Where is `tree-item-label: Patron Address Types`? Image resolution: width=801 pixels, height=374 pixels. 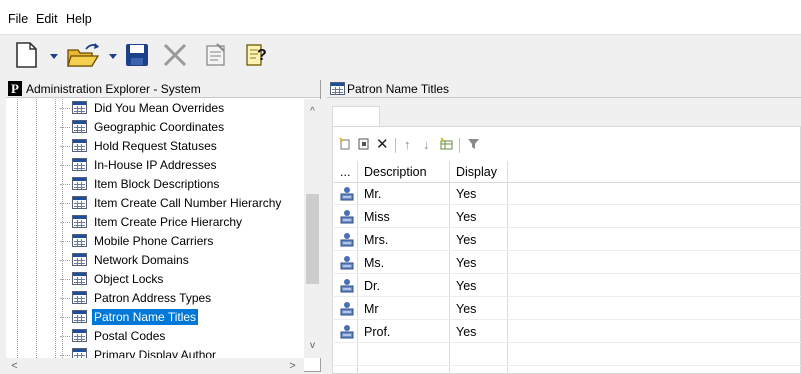 tree-item-label: Patron Address Types is located at coordinates (153, 298).